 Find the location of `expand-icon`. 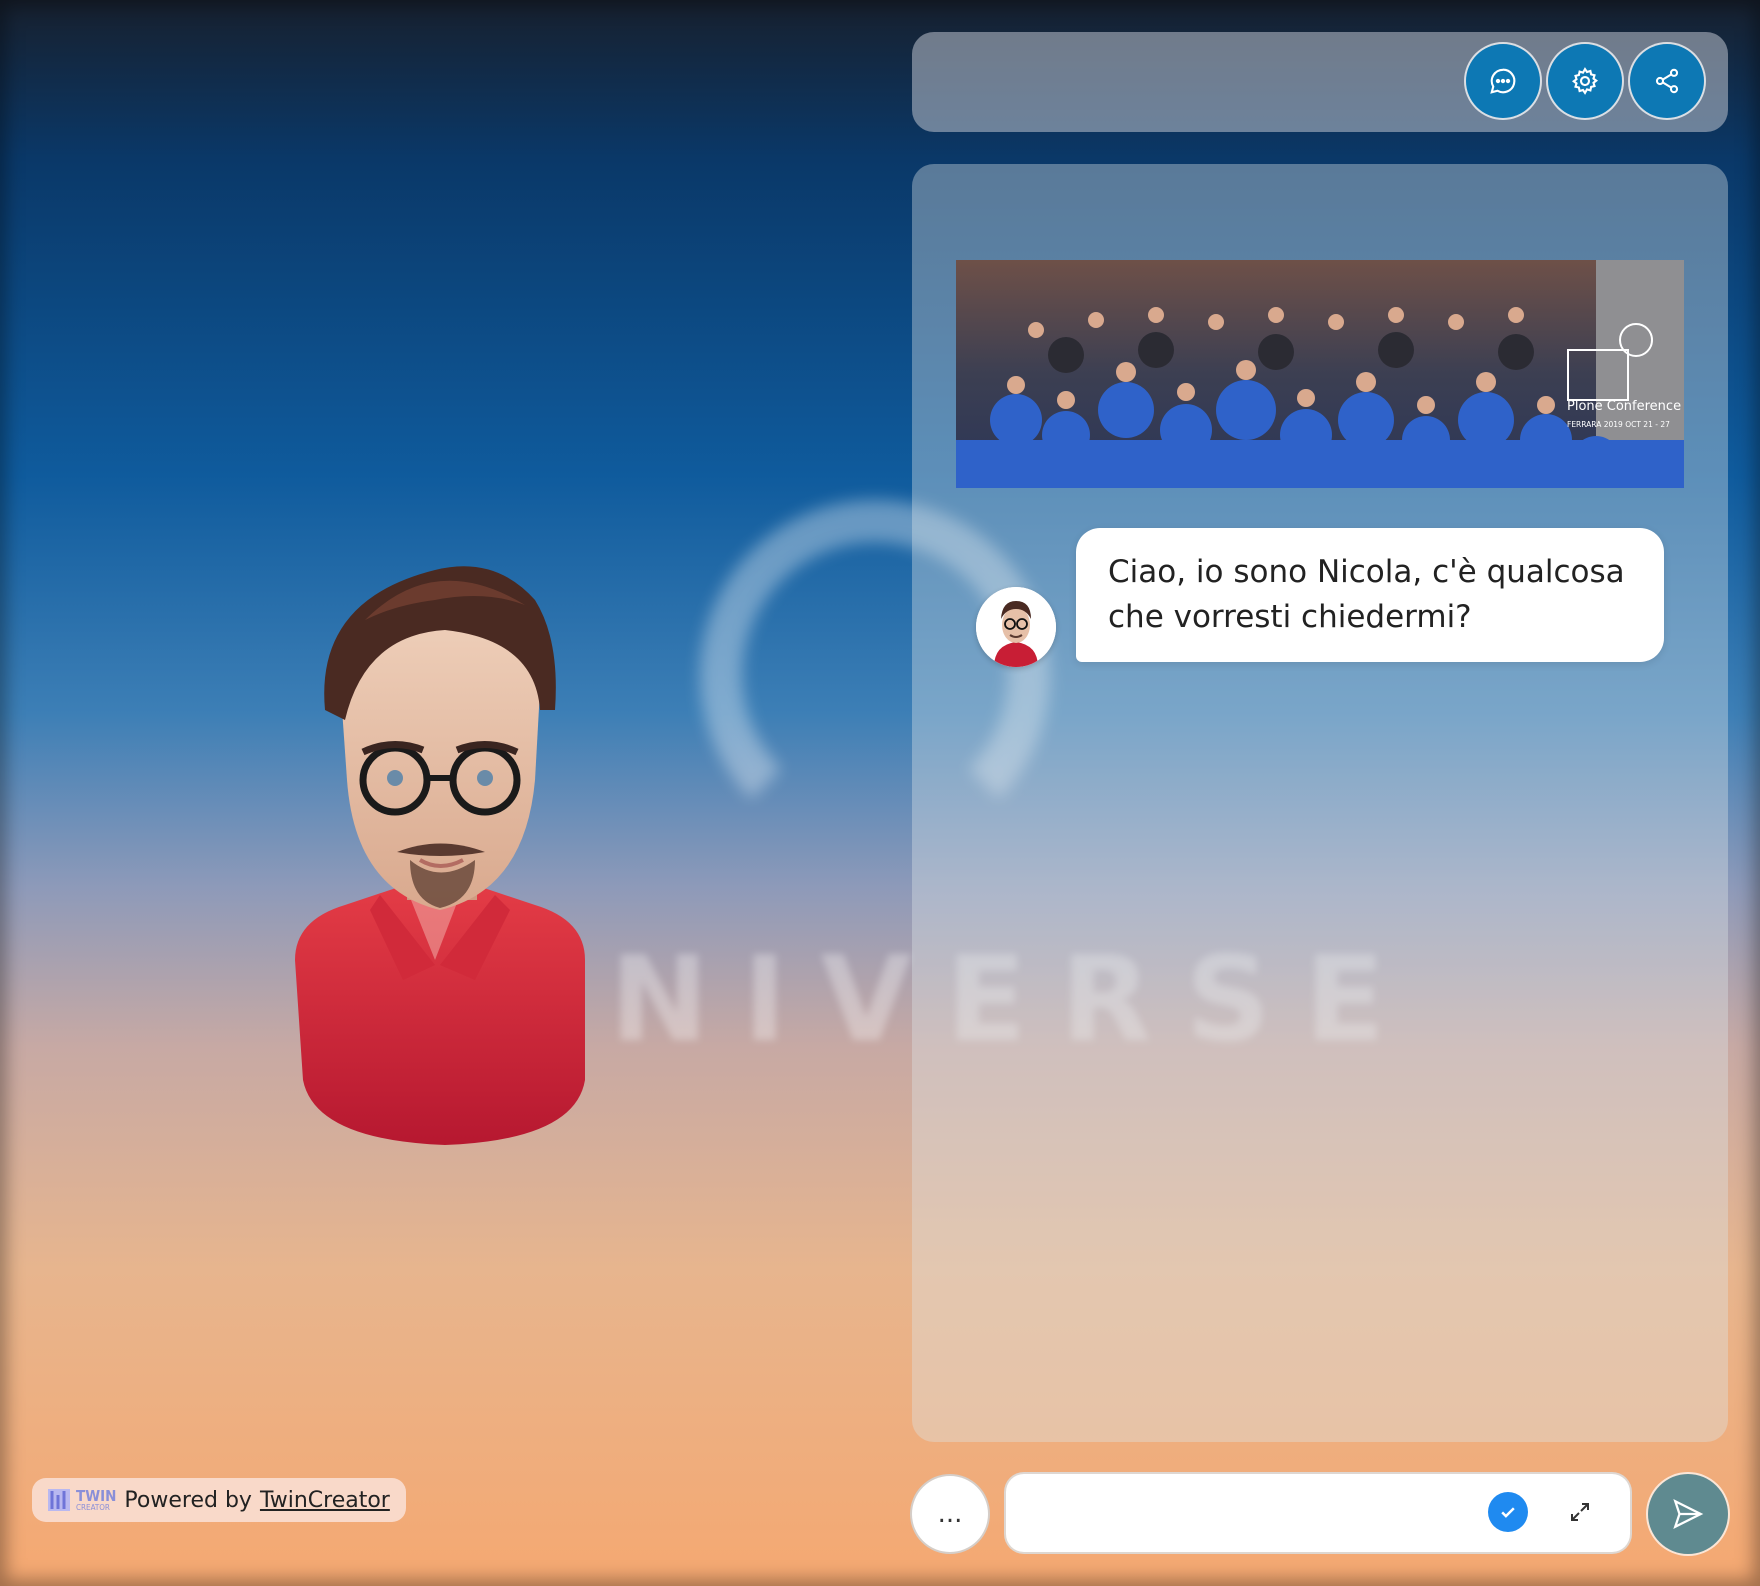

expand-icon is located at coordinates (1580, 1512).